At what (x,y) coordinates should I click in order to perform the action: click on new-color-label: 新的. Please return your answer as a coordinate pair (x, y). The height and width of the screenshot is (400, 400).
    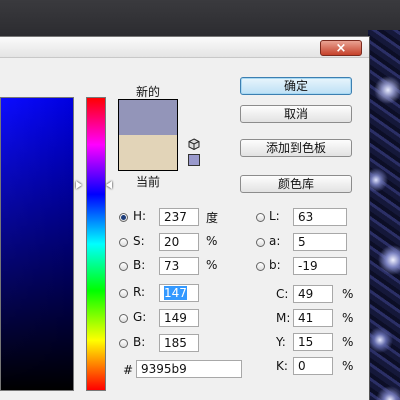
    Looking at the image, I should click on (148, 92).